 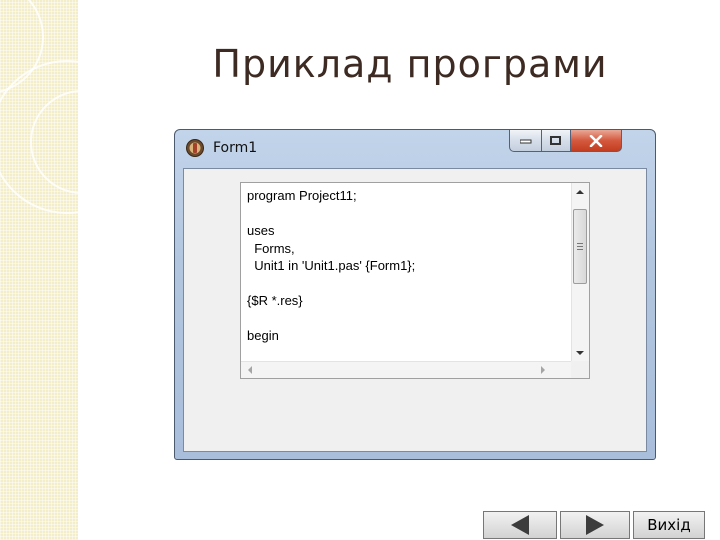 I want to click on exit-button: Вихід, so click(x=669, y=525).